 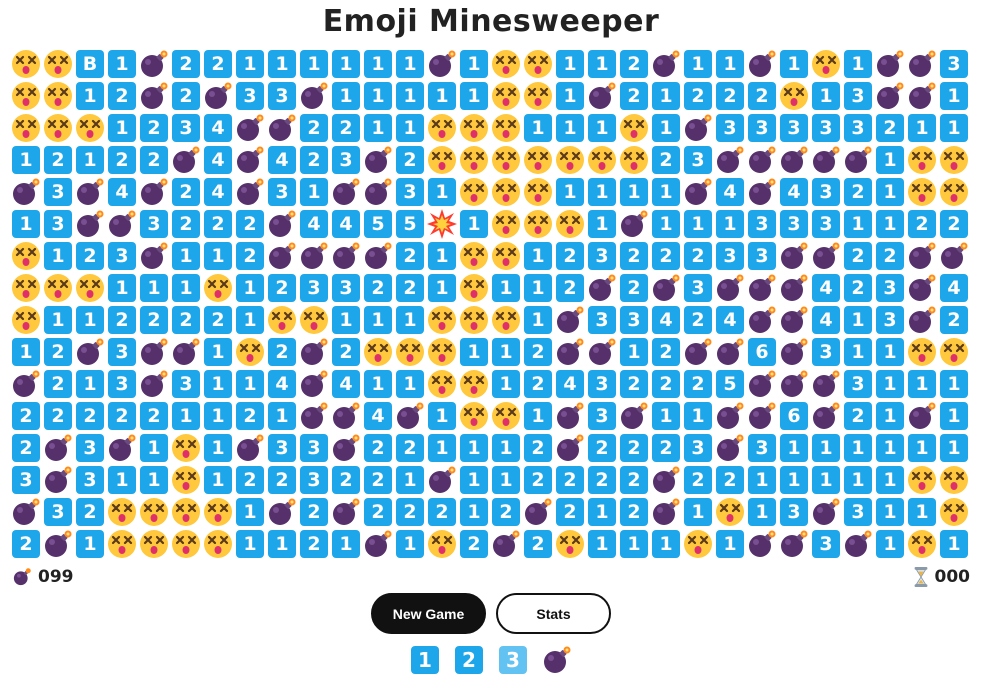 I want to click on new-game-button: New Game, so click(x=428, y=613).